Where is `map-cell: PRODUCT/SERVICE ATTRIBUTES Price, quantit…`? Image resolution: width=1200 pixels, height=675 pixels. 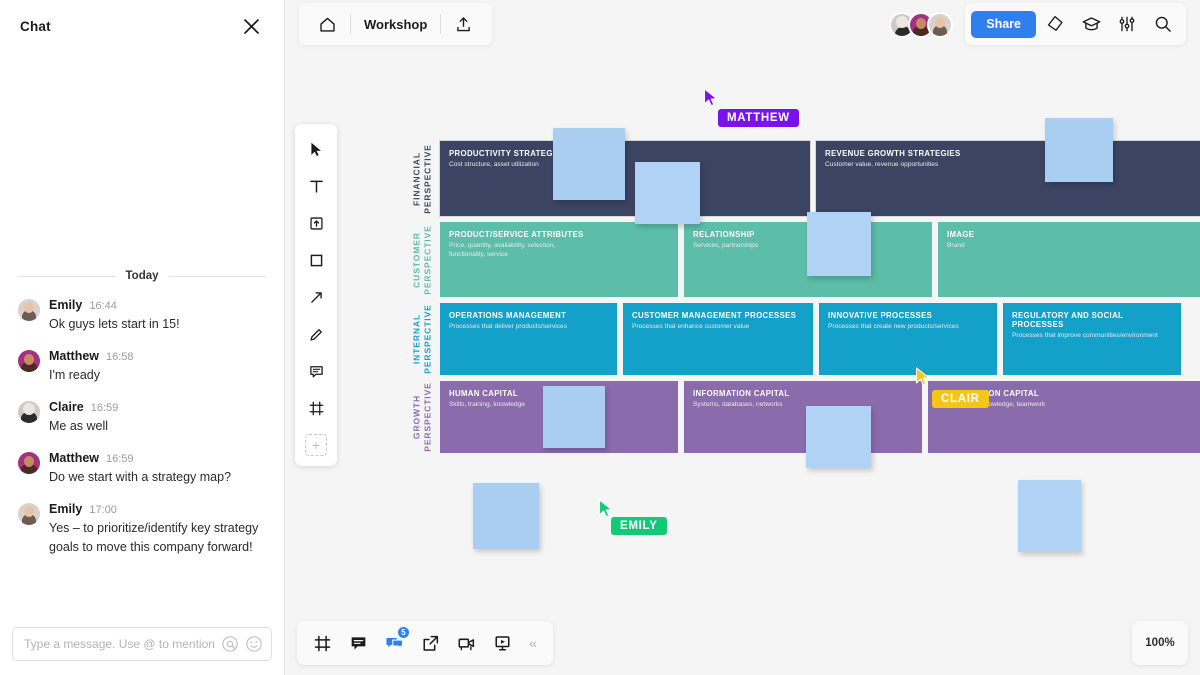 map-cell: PRODUCT/SERVICE ATTRIBUTES Price, quantit… is located at coordinates (559, 259).